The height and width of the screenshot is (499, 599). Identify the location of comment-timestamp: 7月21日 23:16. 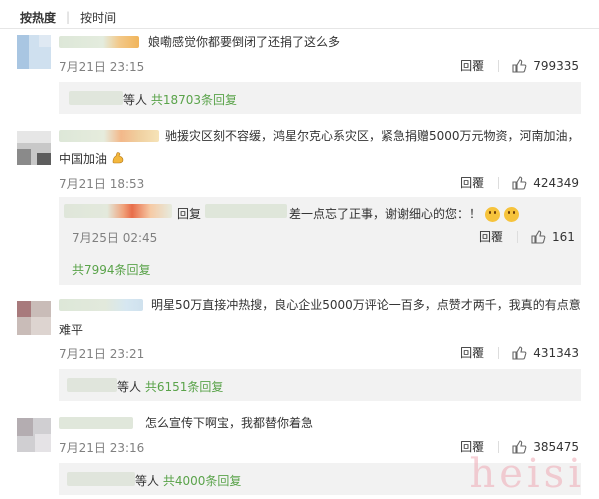
(102, 448).